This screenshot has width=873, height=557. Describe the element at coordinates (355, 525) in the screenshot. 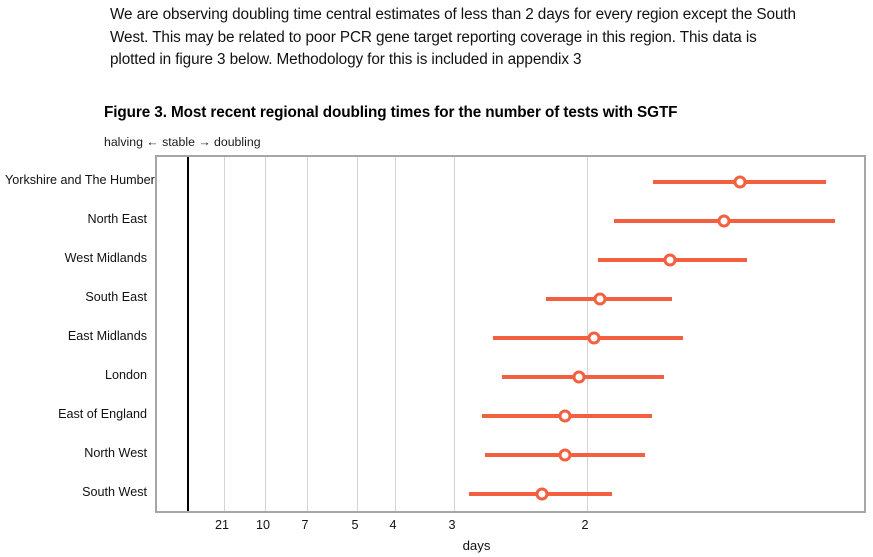

I see `x-tick-label-5: 5` at that location.